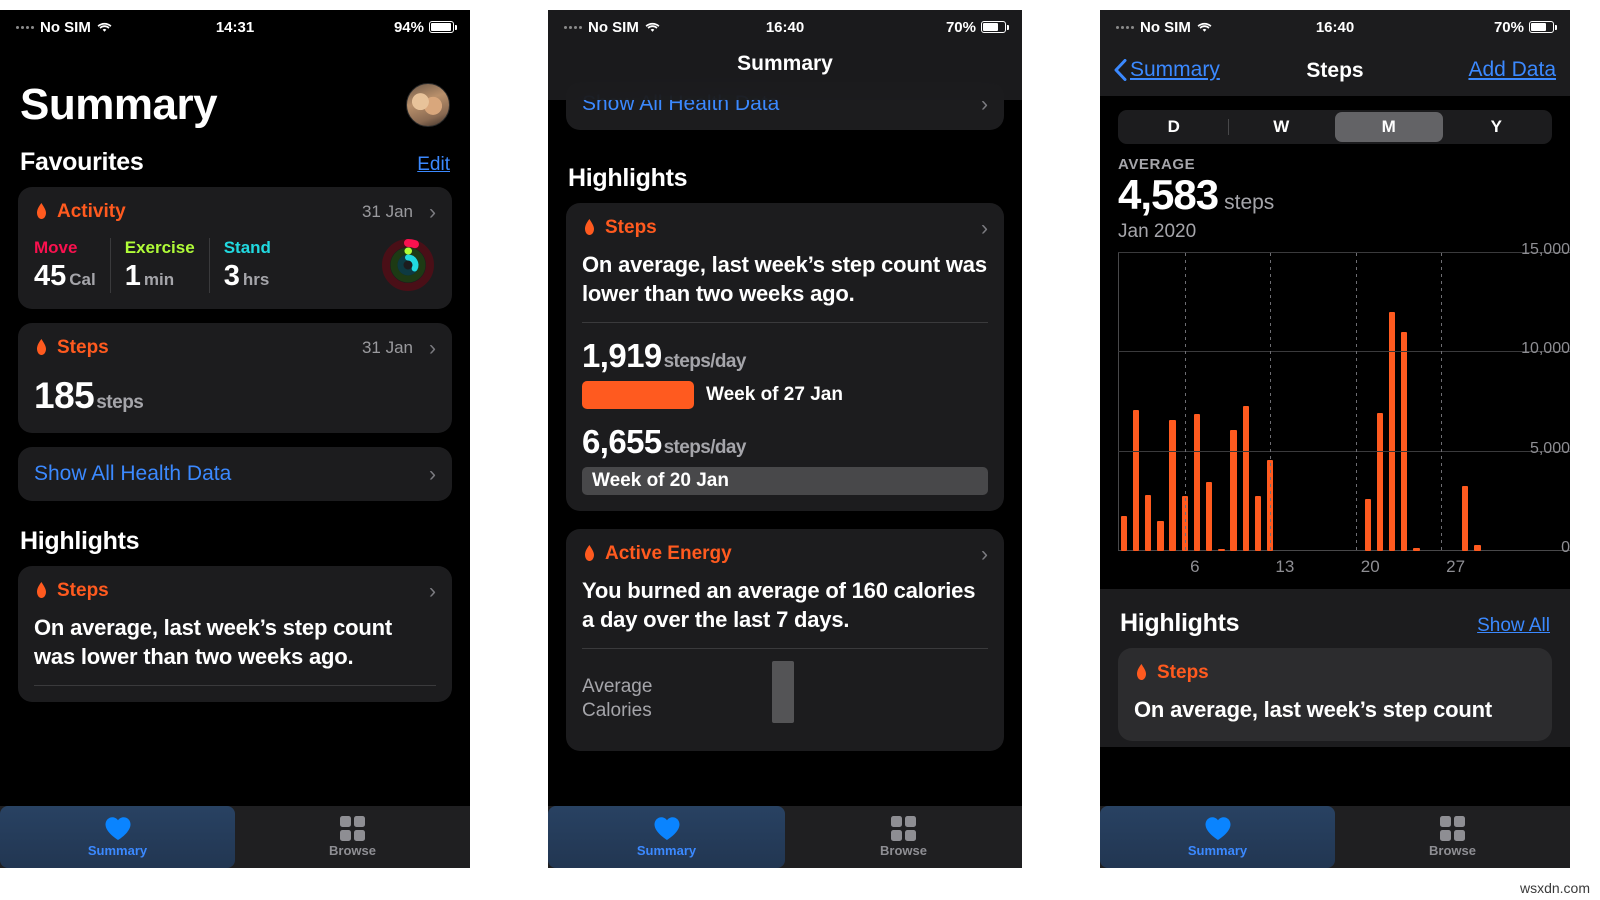 Image resolution: width=1600 pixels, height=900 pixels. I want to click on battery-percent-label: 70%, so click(960, 27).